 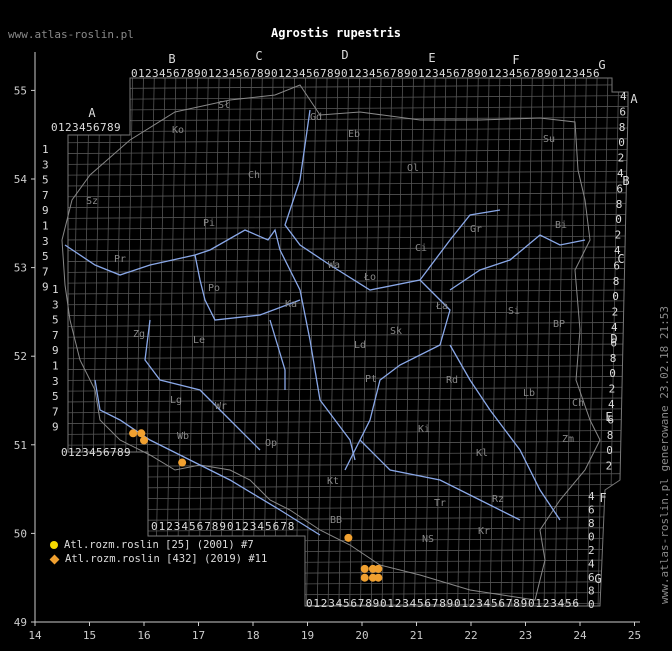 What do you see at coordinates (20, 445) in the screenshot?
I see `y-tick-label: 51` at bounding box center [20, 445].